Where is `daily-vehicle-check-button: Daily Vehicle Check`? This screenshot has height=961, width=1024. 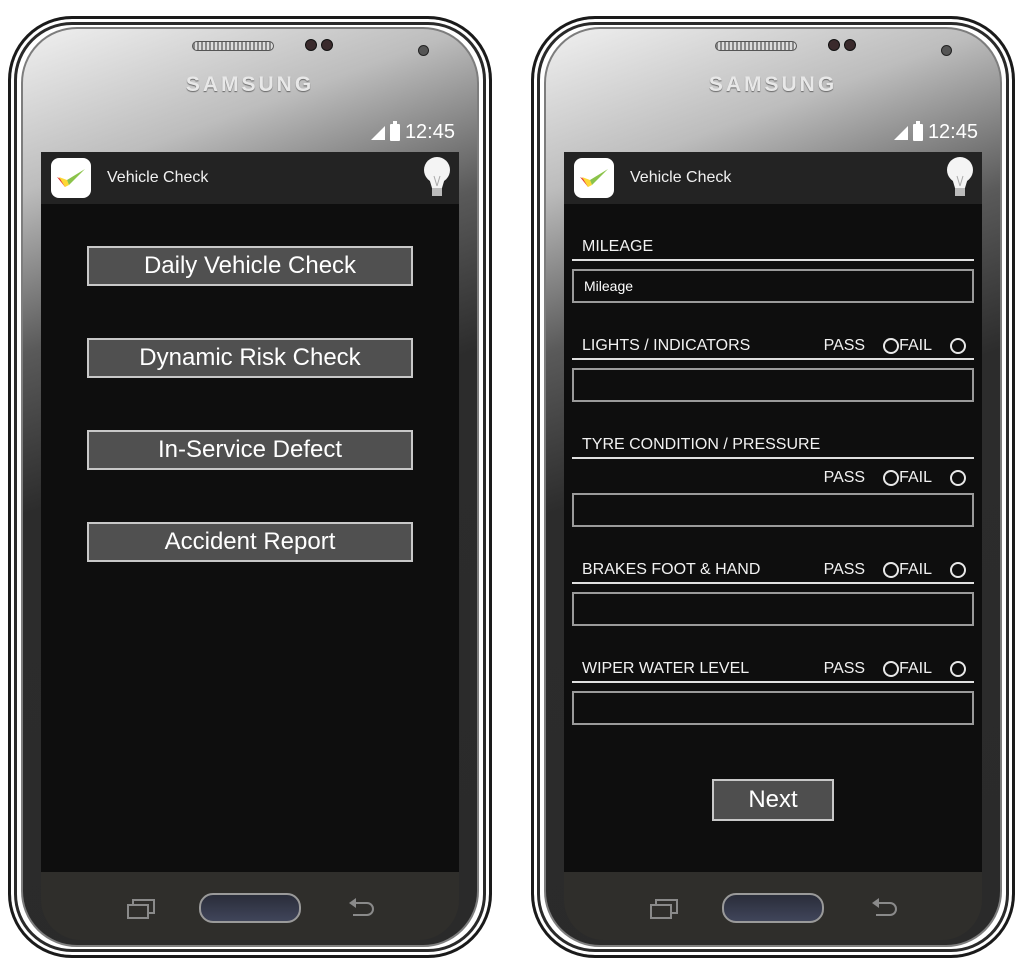 daily-vehicle-check-button: Daily Vehicle Check is located at coordinates (250, 266).